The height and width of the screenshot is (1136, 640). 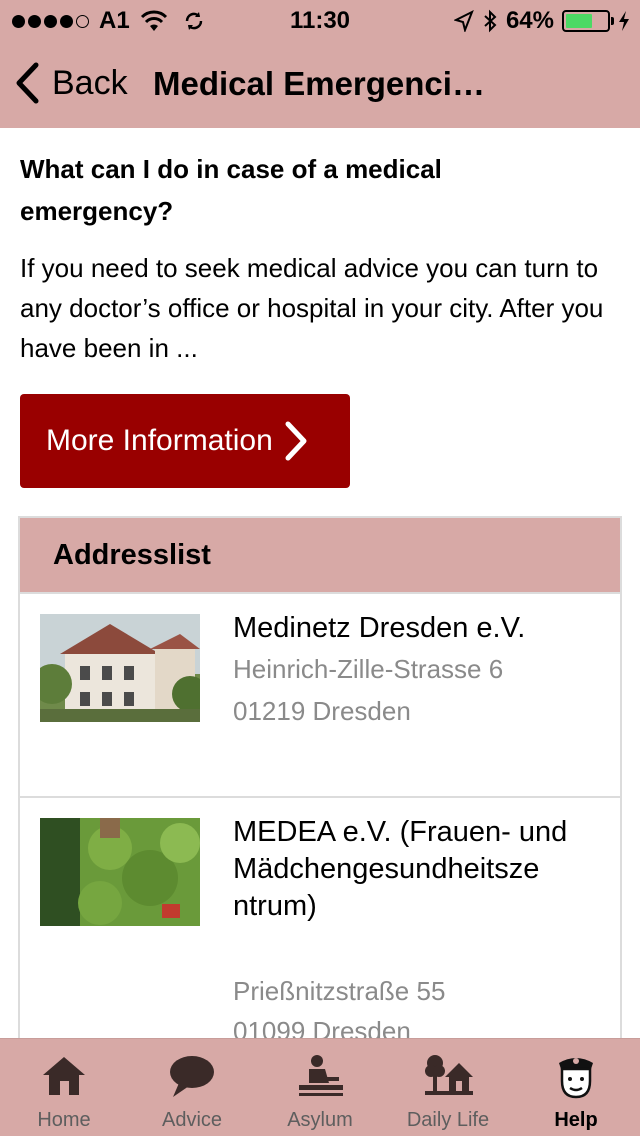 I want to click on back-label: Back, so click(x=90, y=82).